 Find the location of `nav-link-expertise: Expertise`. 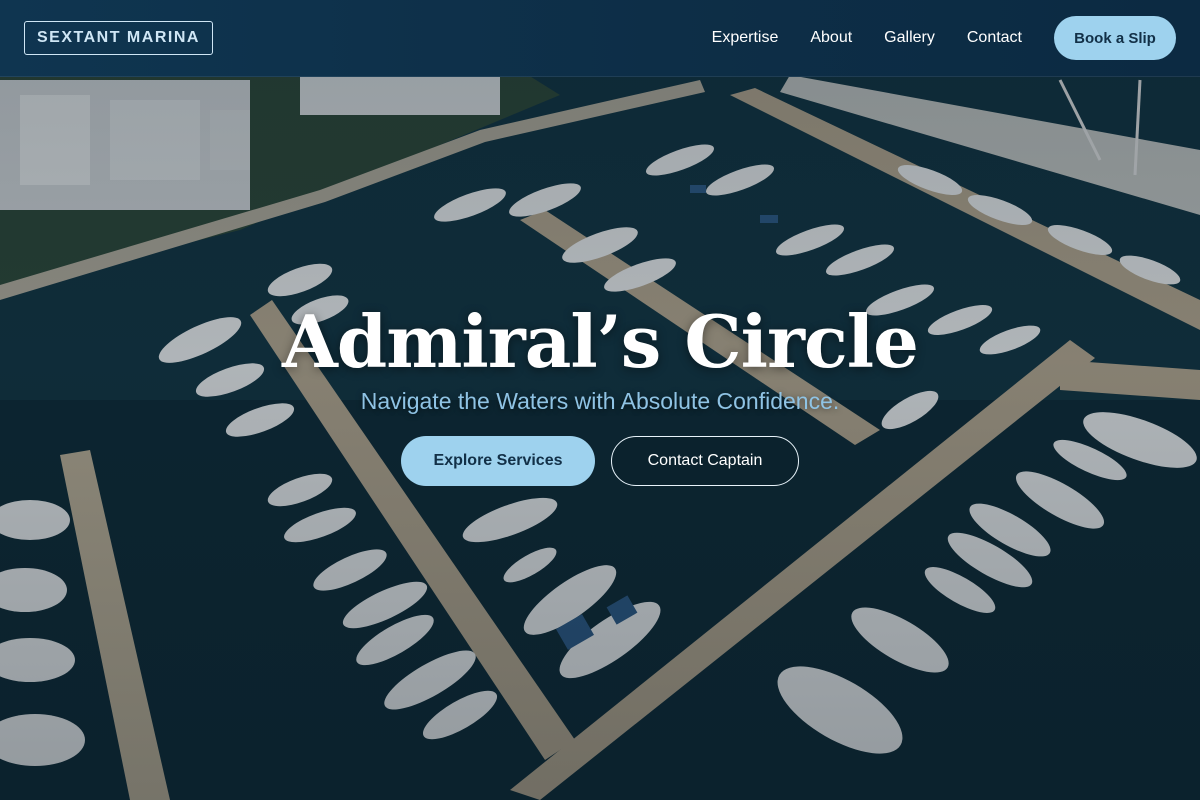

nav-link-expertise: Expertise is located at coordinates (745, 38).